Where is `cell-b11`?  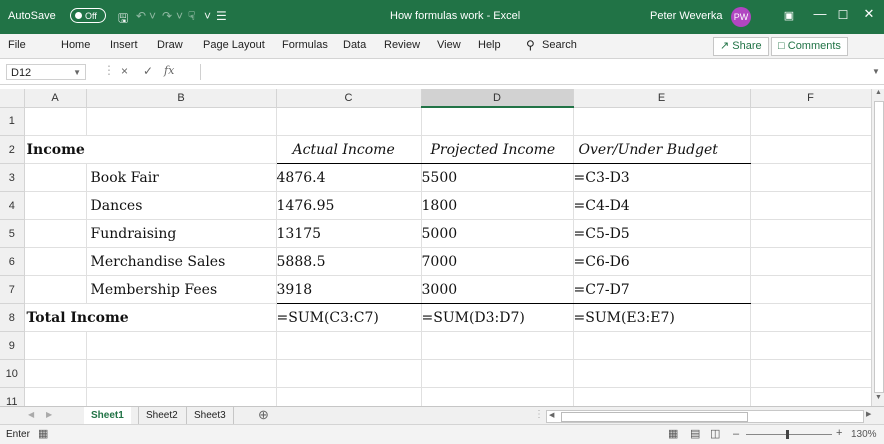
cell-b11 is located at coordinates (181, 396).